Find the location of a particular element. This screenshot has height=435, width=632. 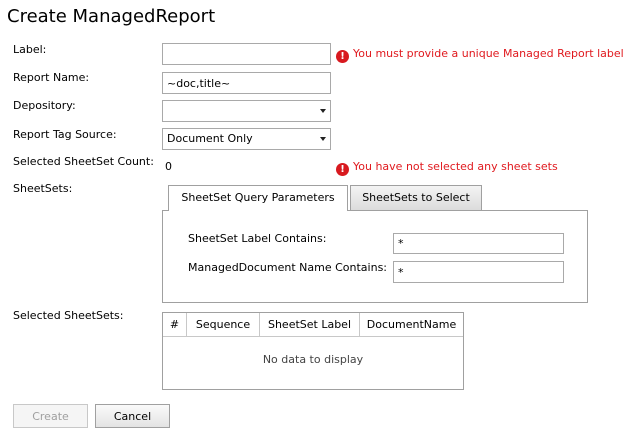

report-tag-source-select: Document Only is located at coordinates (246, 139).